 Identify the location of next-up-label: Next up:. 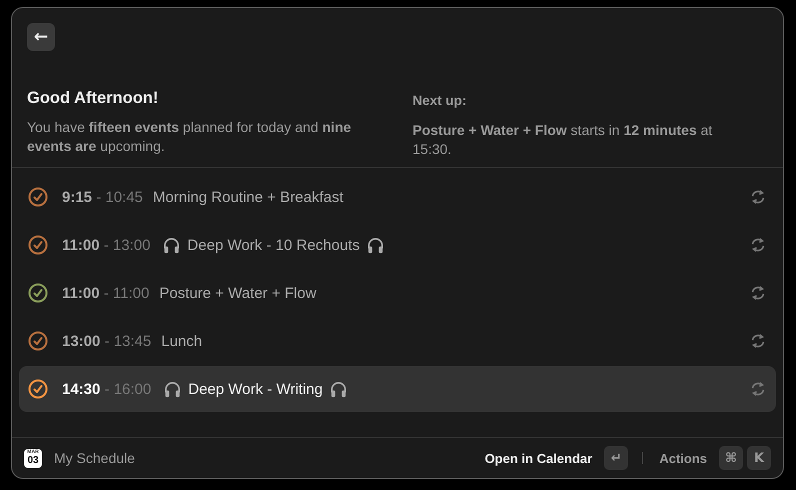
(440, 100).